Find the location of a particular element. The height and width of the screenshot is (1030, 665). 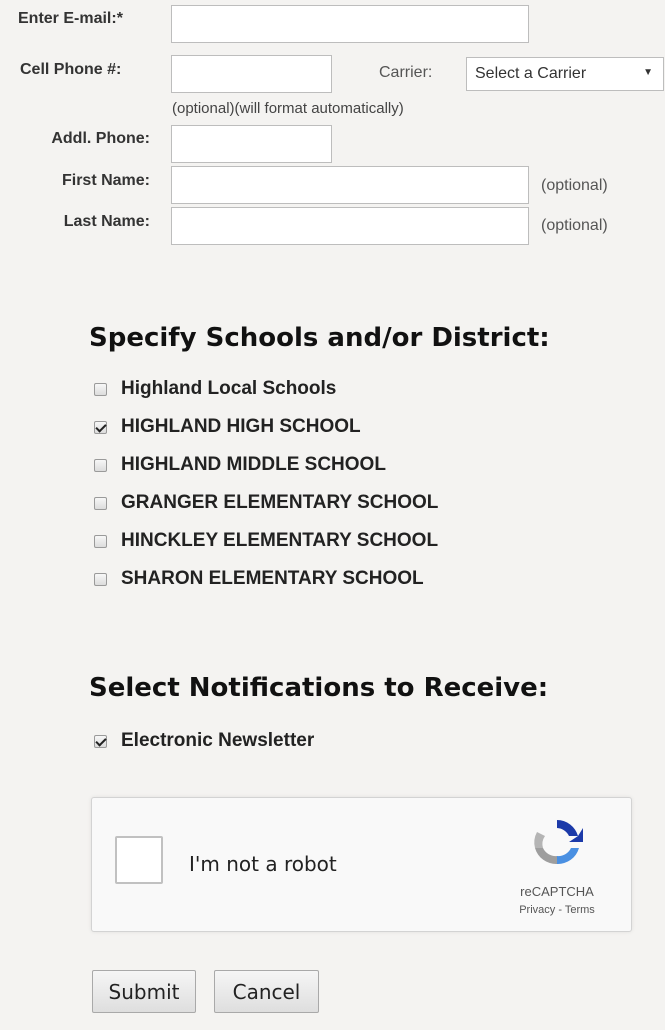

carrier-select: Select a Carrier ▼ is located at coordinates (565, 74).